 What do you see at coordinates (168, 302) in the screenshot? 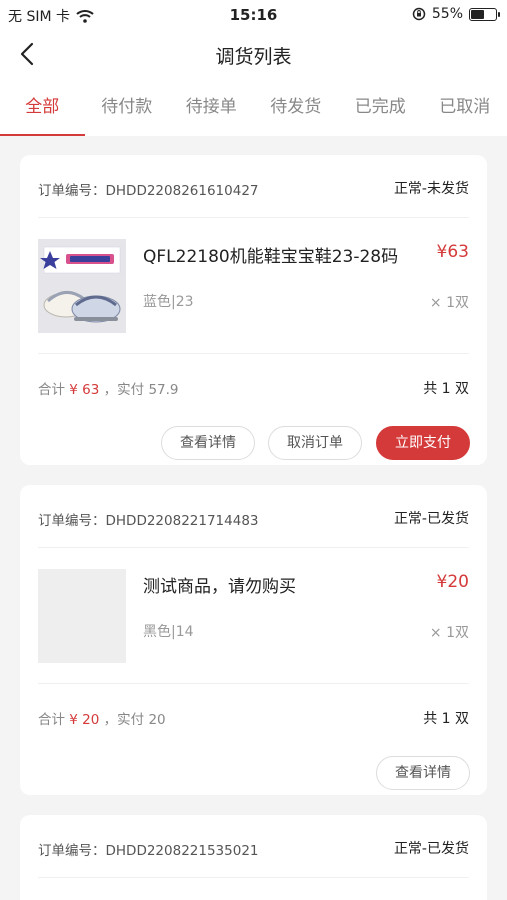
I see `product-spec: 蓝色|23` at bounding box center [168, 302].